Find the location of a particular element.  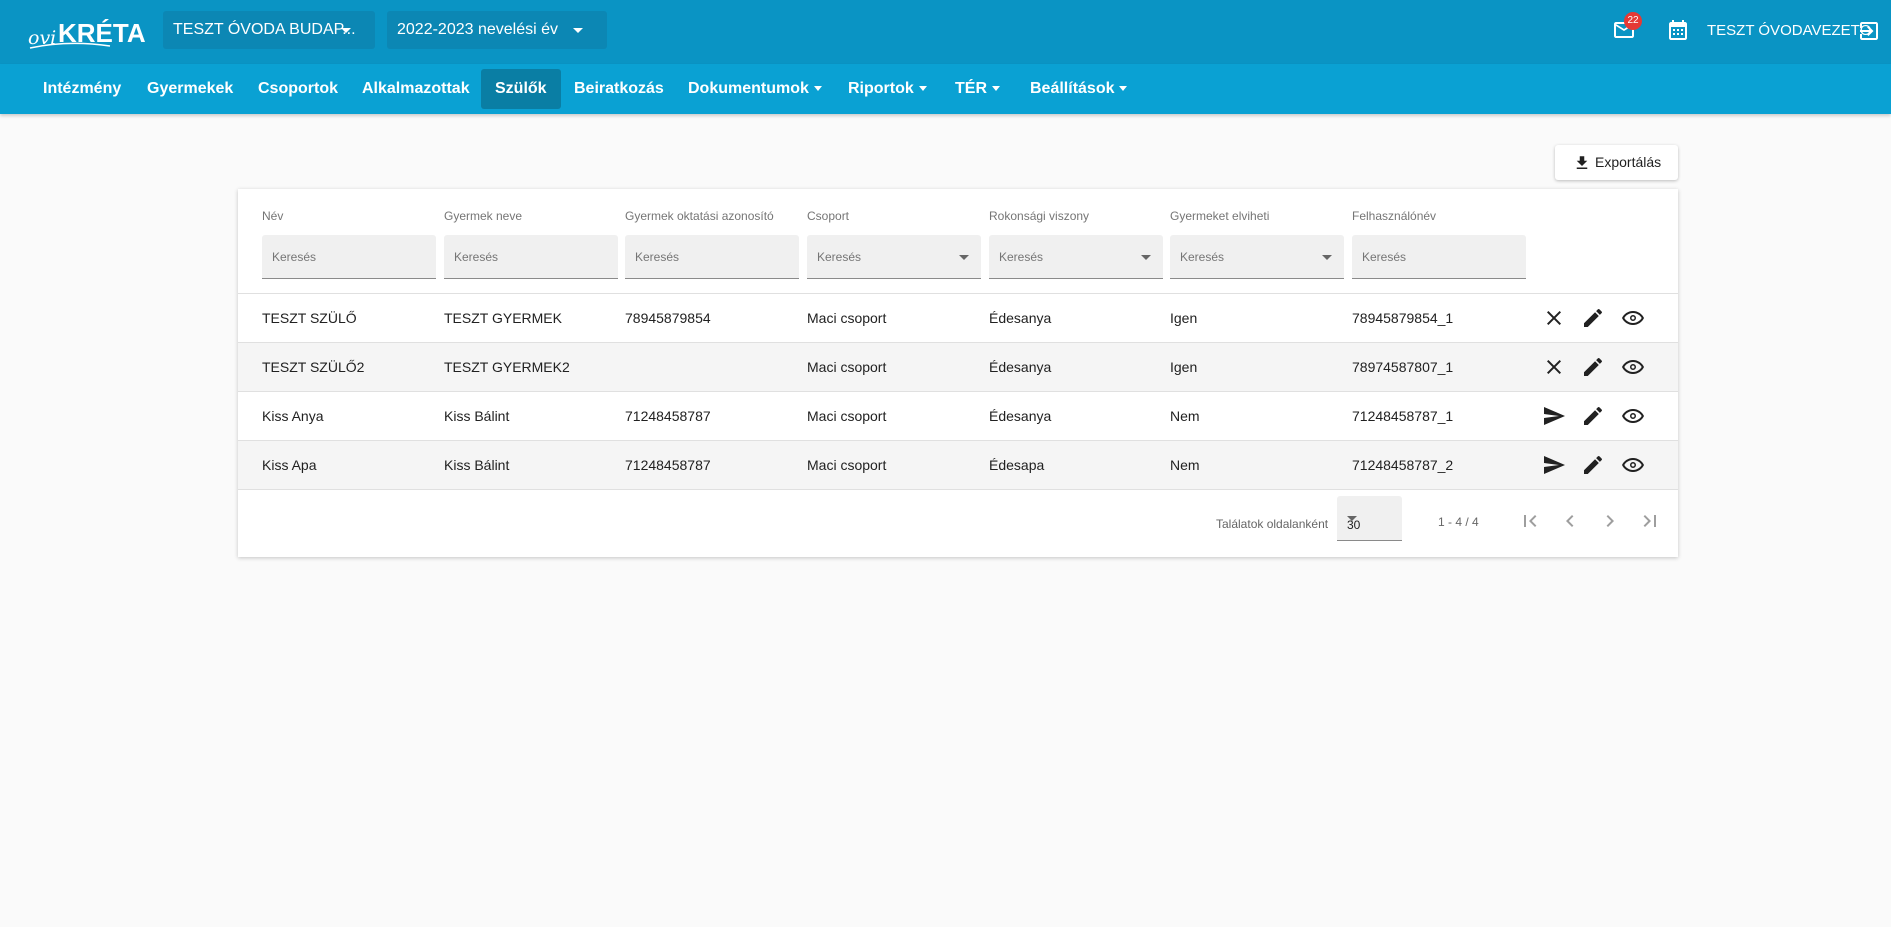

user-name: TESZT ÓVODAVEZETŐ is located at coordinates (1789, 30).